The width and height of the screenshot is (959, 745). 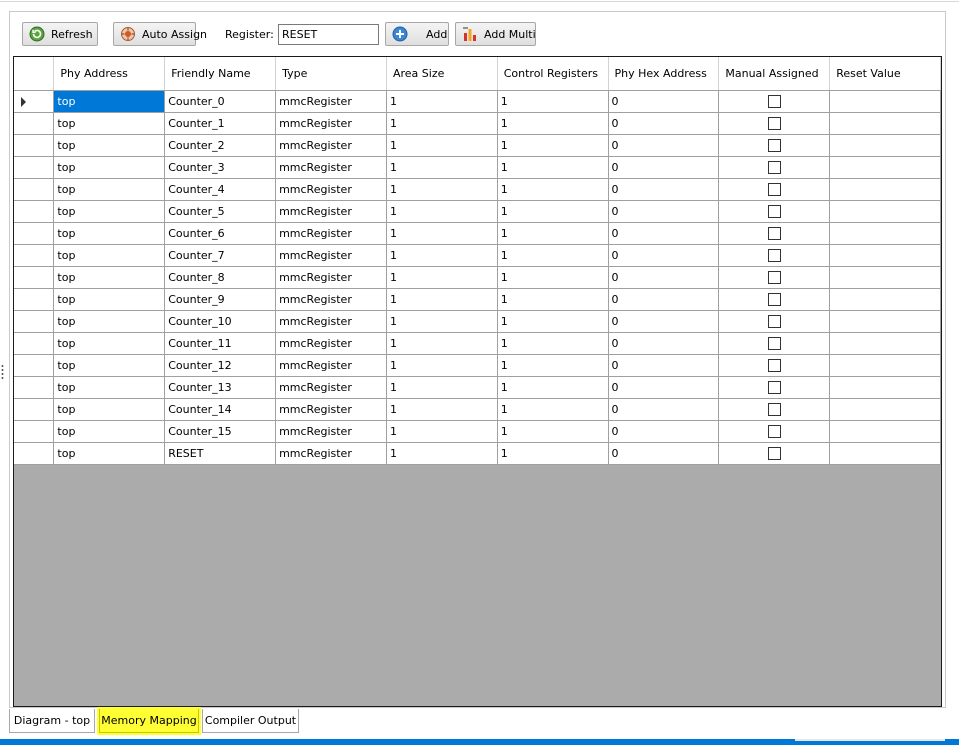 I want to click on table-row: top Counter_1 mmcRegister 1 1 0, so click(x=477, y=123).